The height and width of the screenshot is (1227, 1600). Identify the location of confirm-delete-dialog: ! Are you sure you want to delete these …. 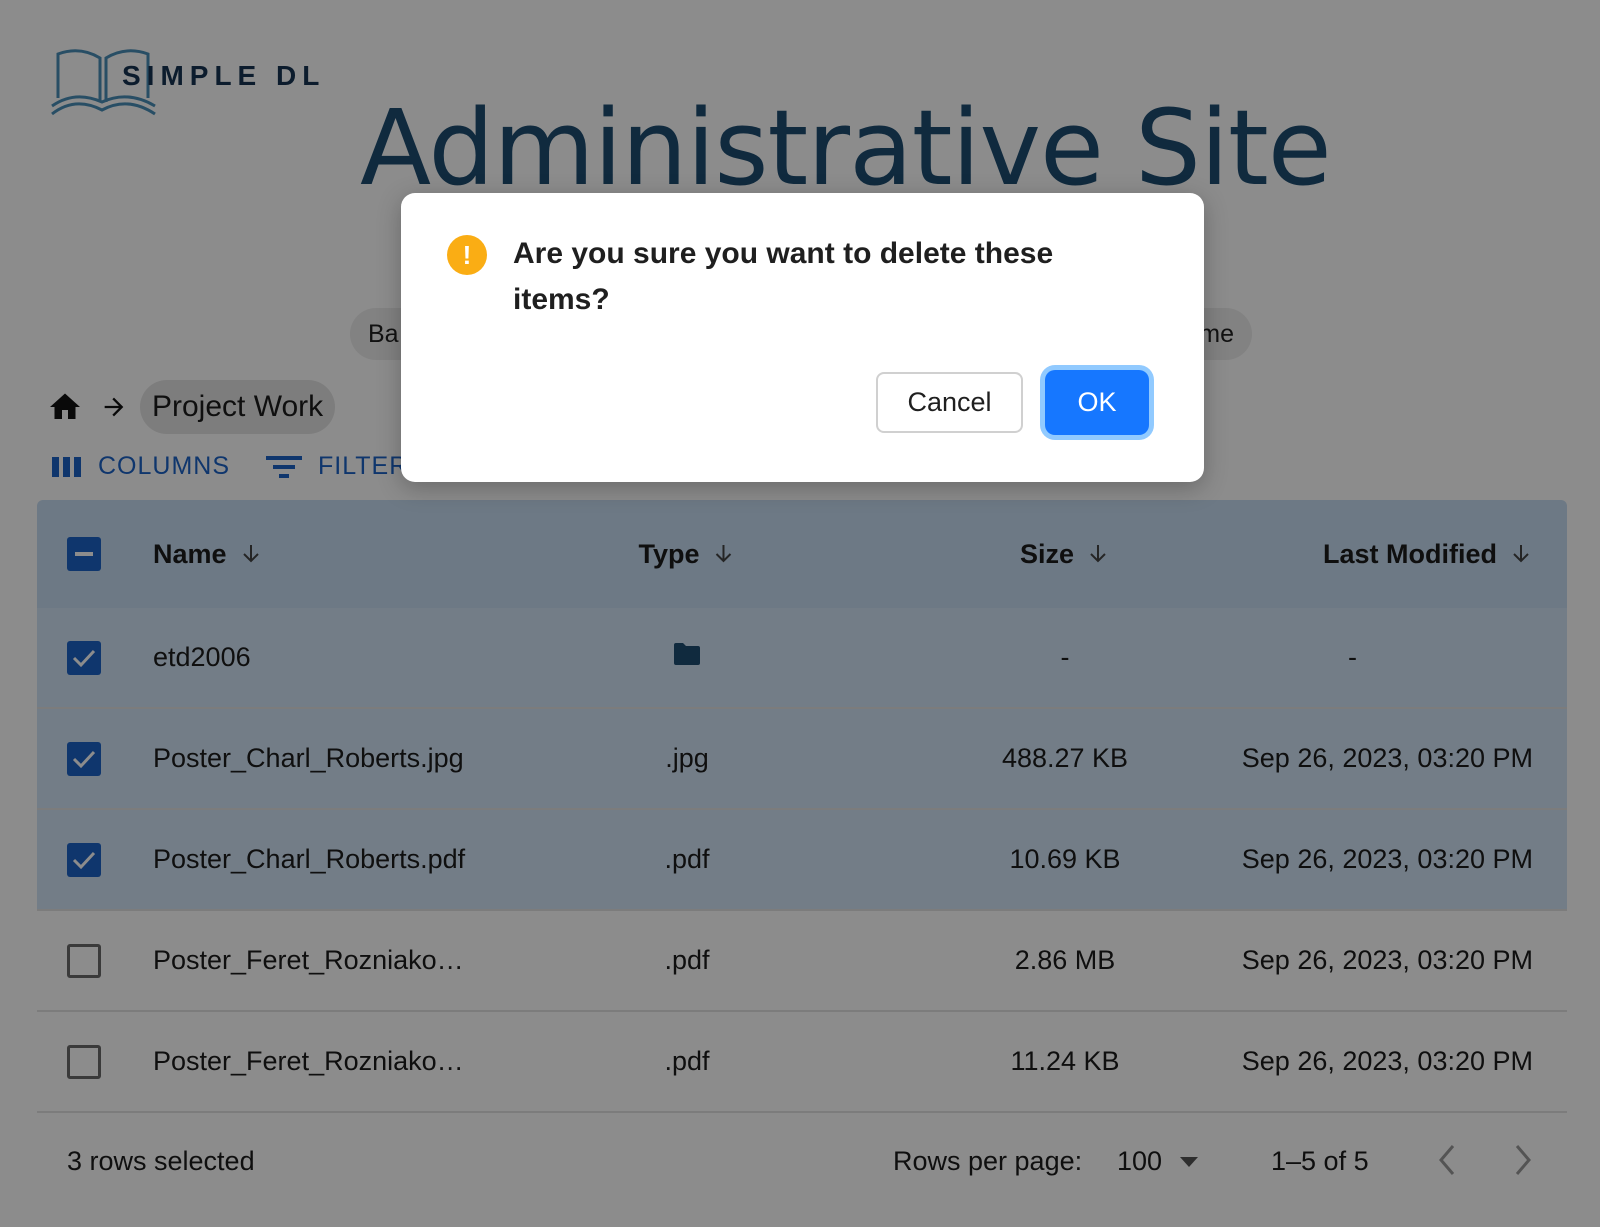
(802, 337).